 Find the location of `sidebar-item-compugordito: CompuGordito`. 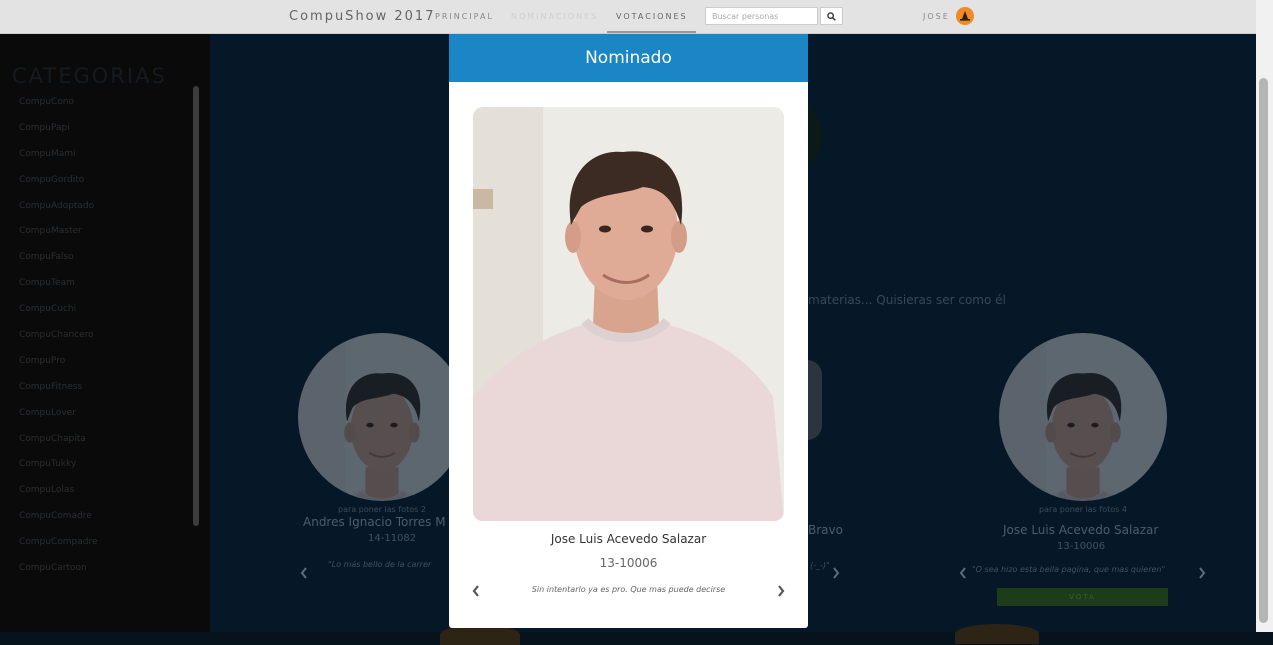

sidebar-item-compugordito: CompuGordito is located at coordinates (58, 187).